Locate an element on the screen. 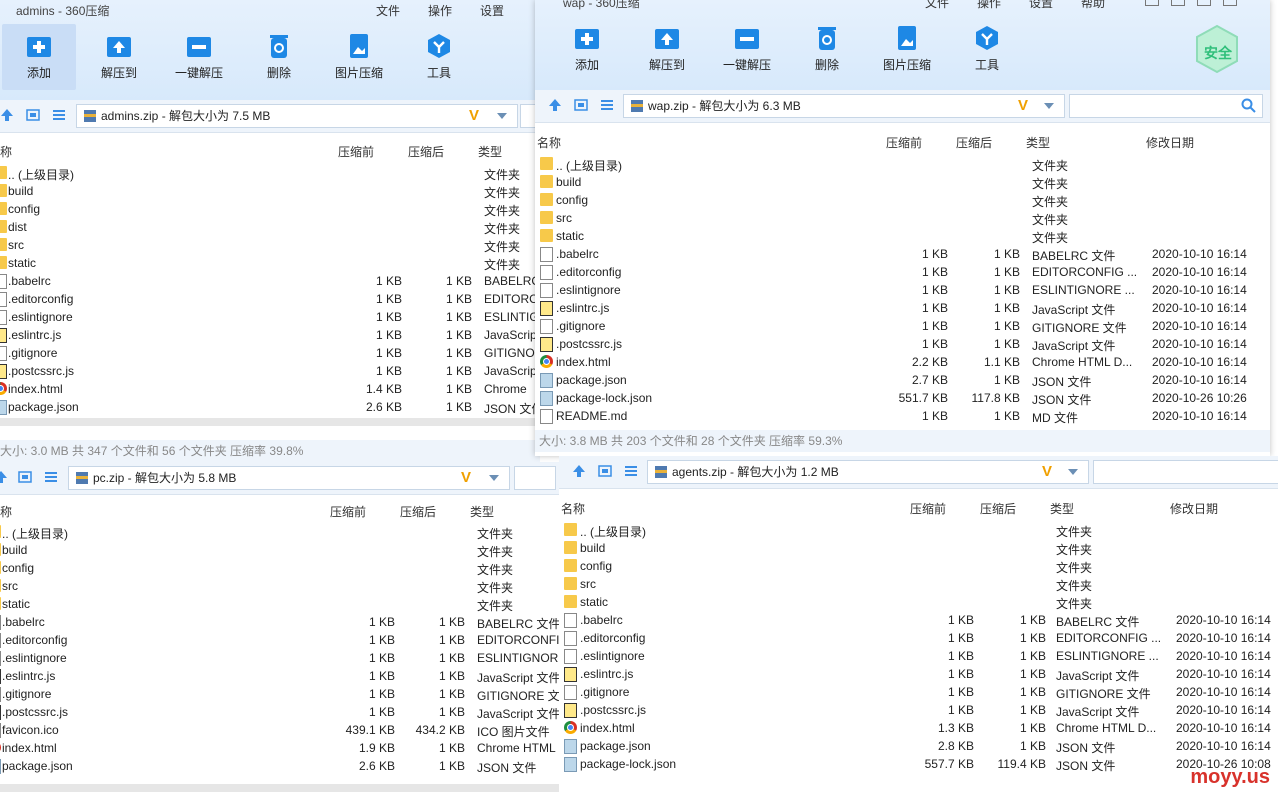 The width and height of the screenshot is (1278, 793). wap-search-input is located at coordinates (1166, 106).